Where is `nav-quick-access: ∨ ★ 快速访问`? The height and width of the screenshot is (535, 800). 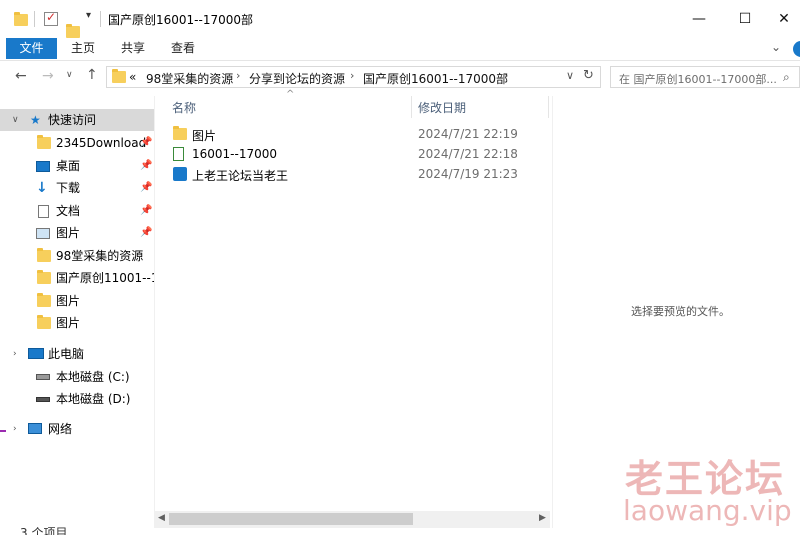 nav-quick-access: ∨ ★ 快速访问 is located at coordinates (77, 120).